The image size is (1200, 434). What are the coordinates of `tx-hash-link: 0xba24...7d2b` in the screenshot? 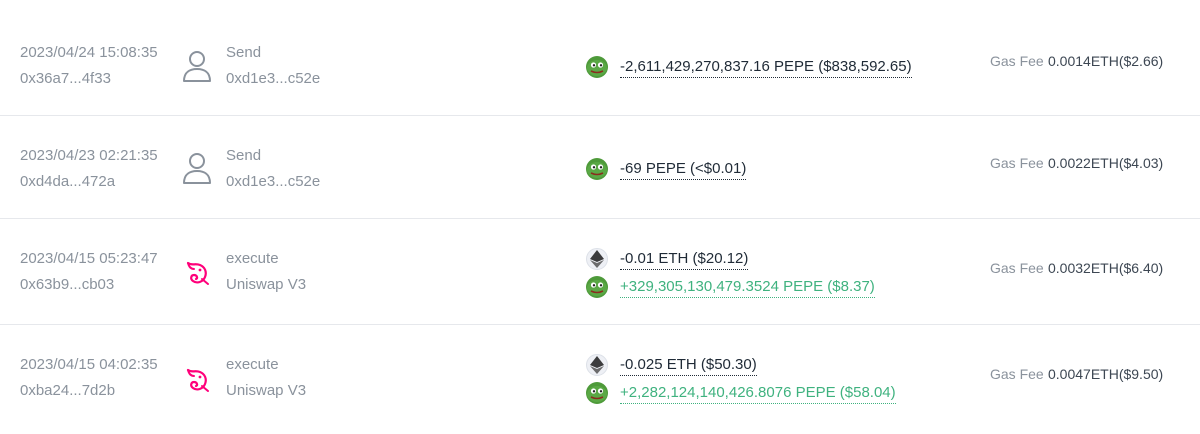 It's located at (67, 390).